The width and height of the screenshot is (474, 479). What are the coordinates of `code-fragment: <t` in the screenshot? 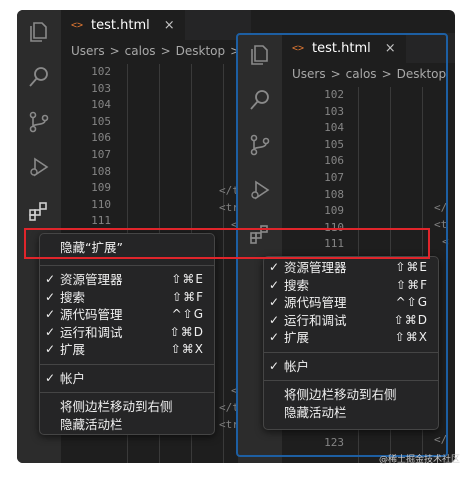 It's located at (441, 224).